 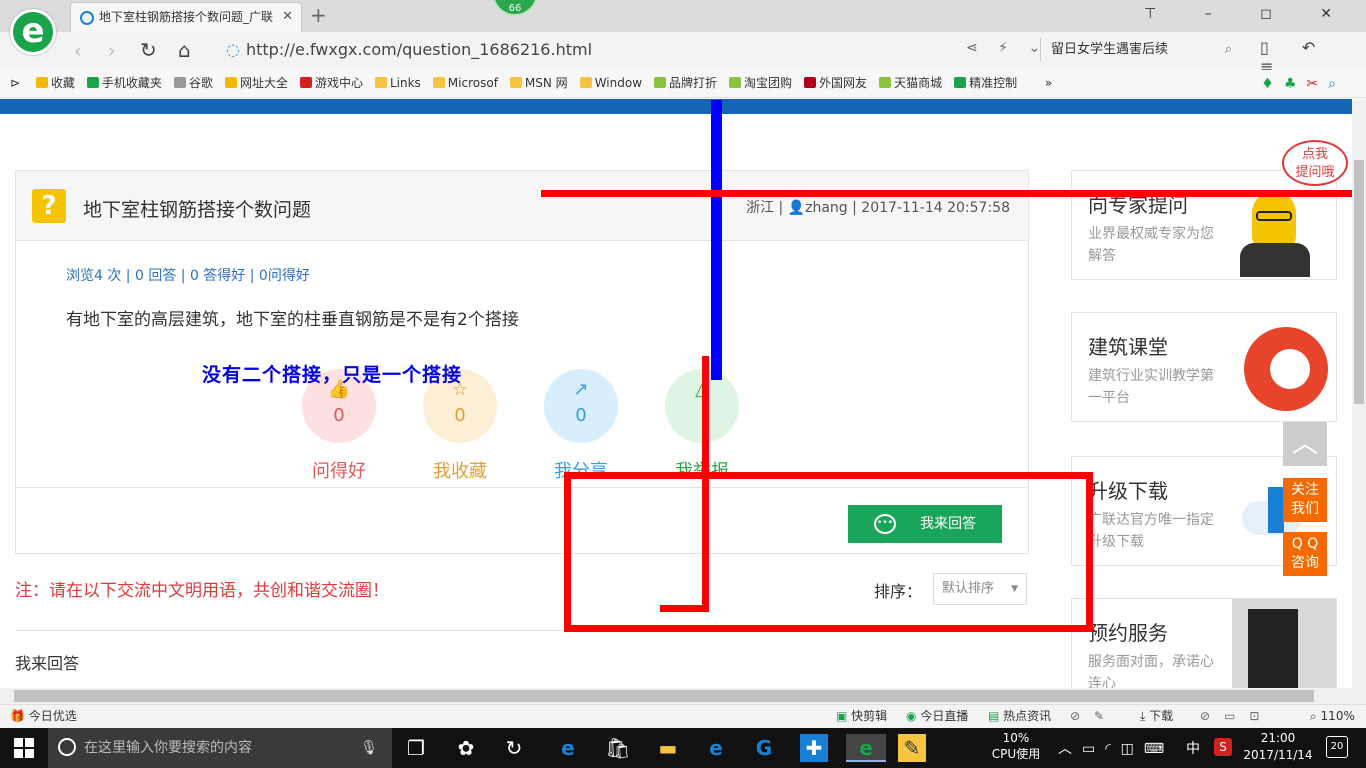 What do you see at coordinates (1151, 245) in the screenshot?
I see `card-subtitle: 业界最权威专家为您解答` at bounding box center [1151, 245].